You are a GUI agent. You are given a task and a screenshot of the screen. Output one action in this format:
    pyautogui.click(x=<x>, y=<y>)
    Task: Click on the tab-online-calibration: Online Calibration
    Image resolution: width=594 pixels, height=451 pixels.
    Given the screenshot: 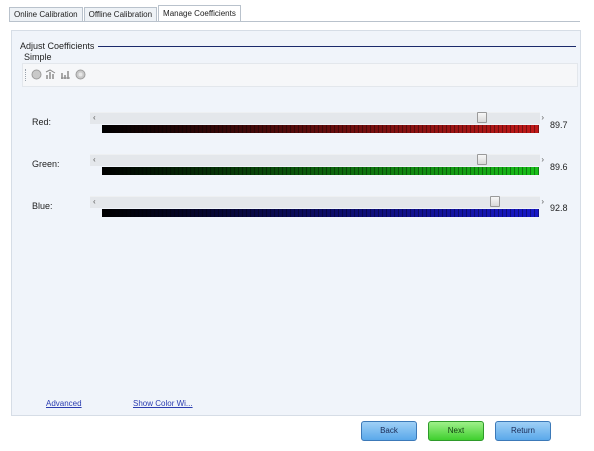 What is the action you would take?
    pyautogui.click(x=46, y=14)
    